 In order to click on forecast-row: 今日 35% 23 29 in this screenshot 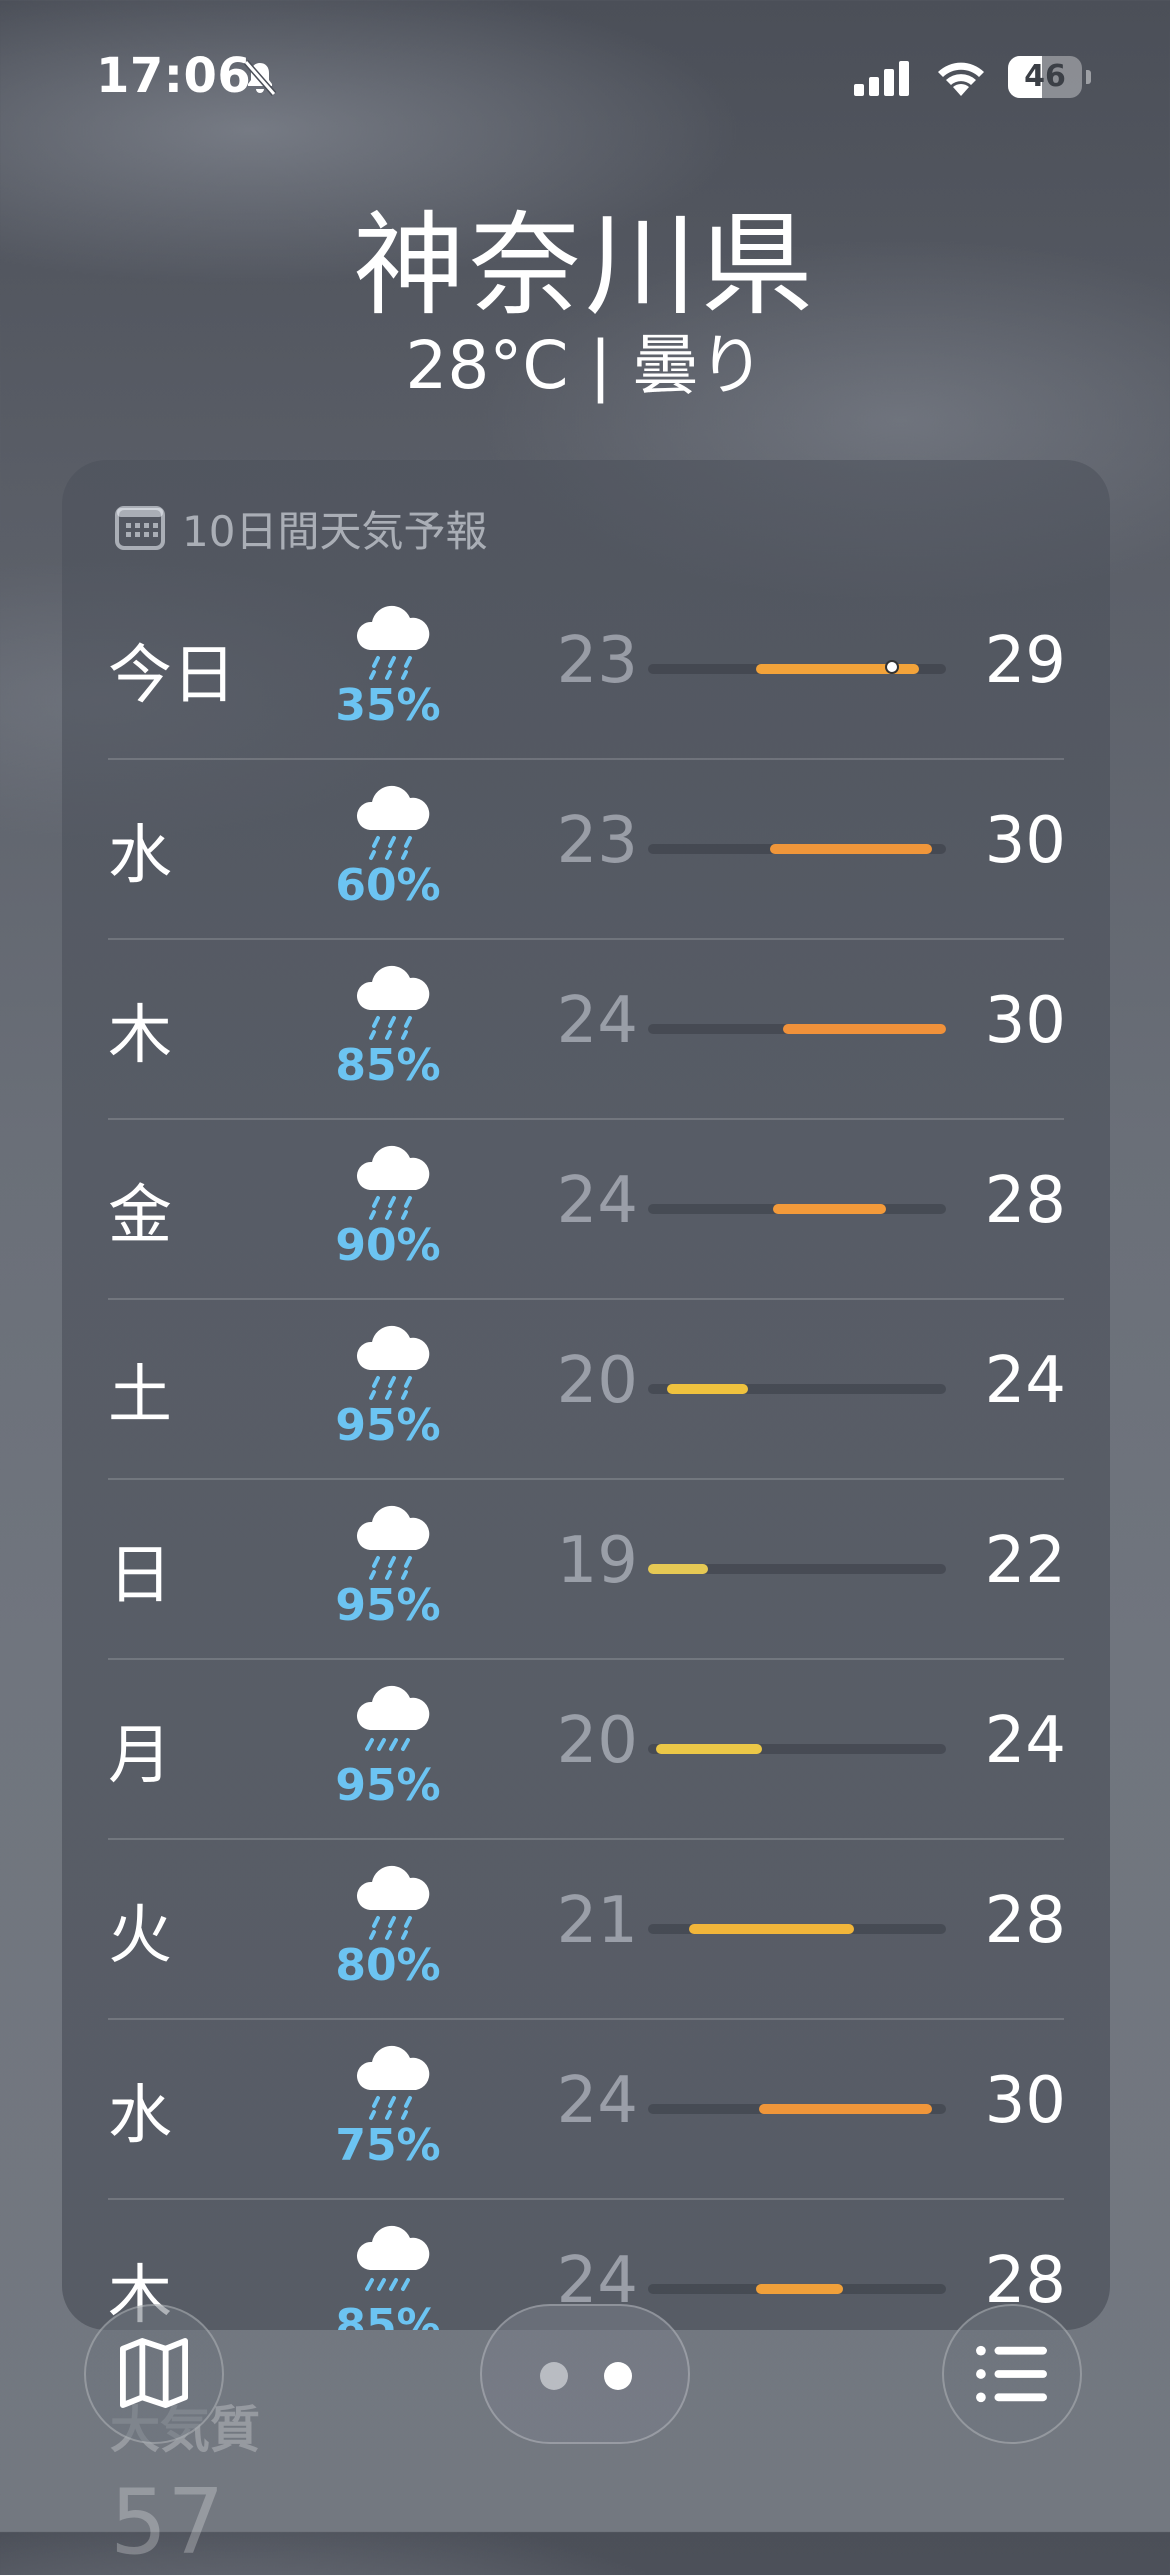, I will do `click(587, 669)`.